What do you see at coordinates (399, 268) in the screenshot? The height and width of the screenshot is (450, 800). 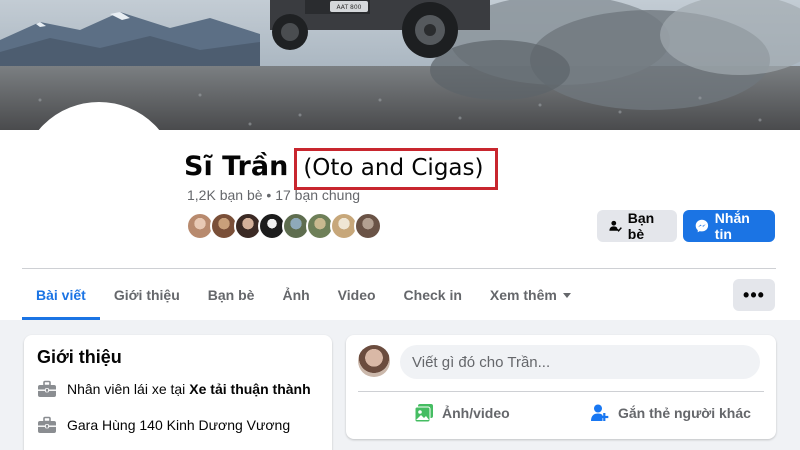 I see `header-divider` at bounding box center [399, 268].